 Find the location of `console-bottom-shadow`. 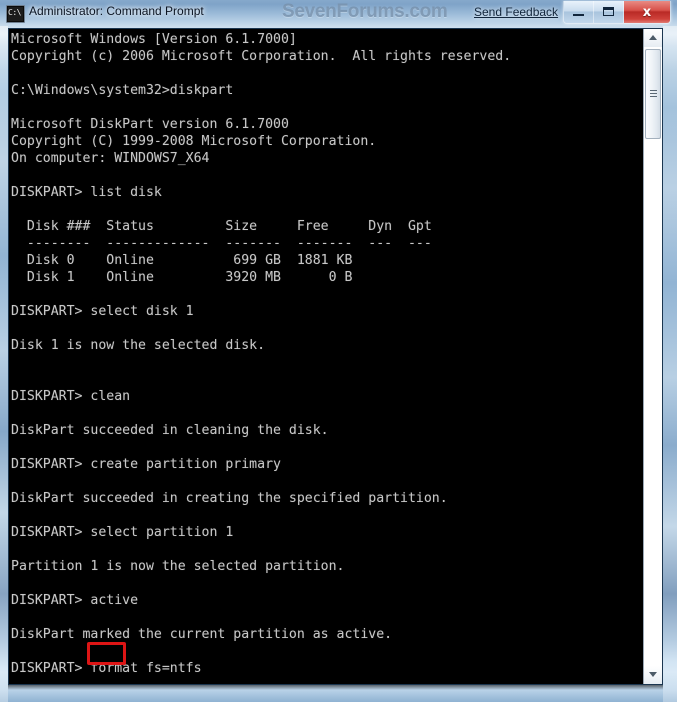

console-bottom-shadow is located at coordinates (335, 687).